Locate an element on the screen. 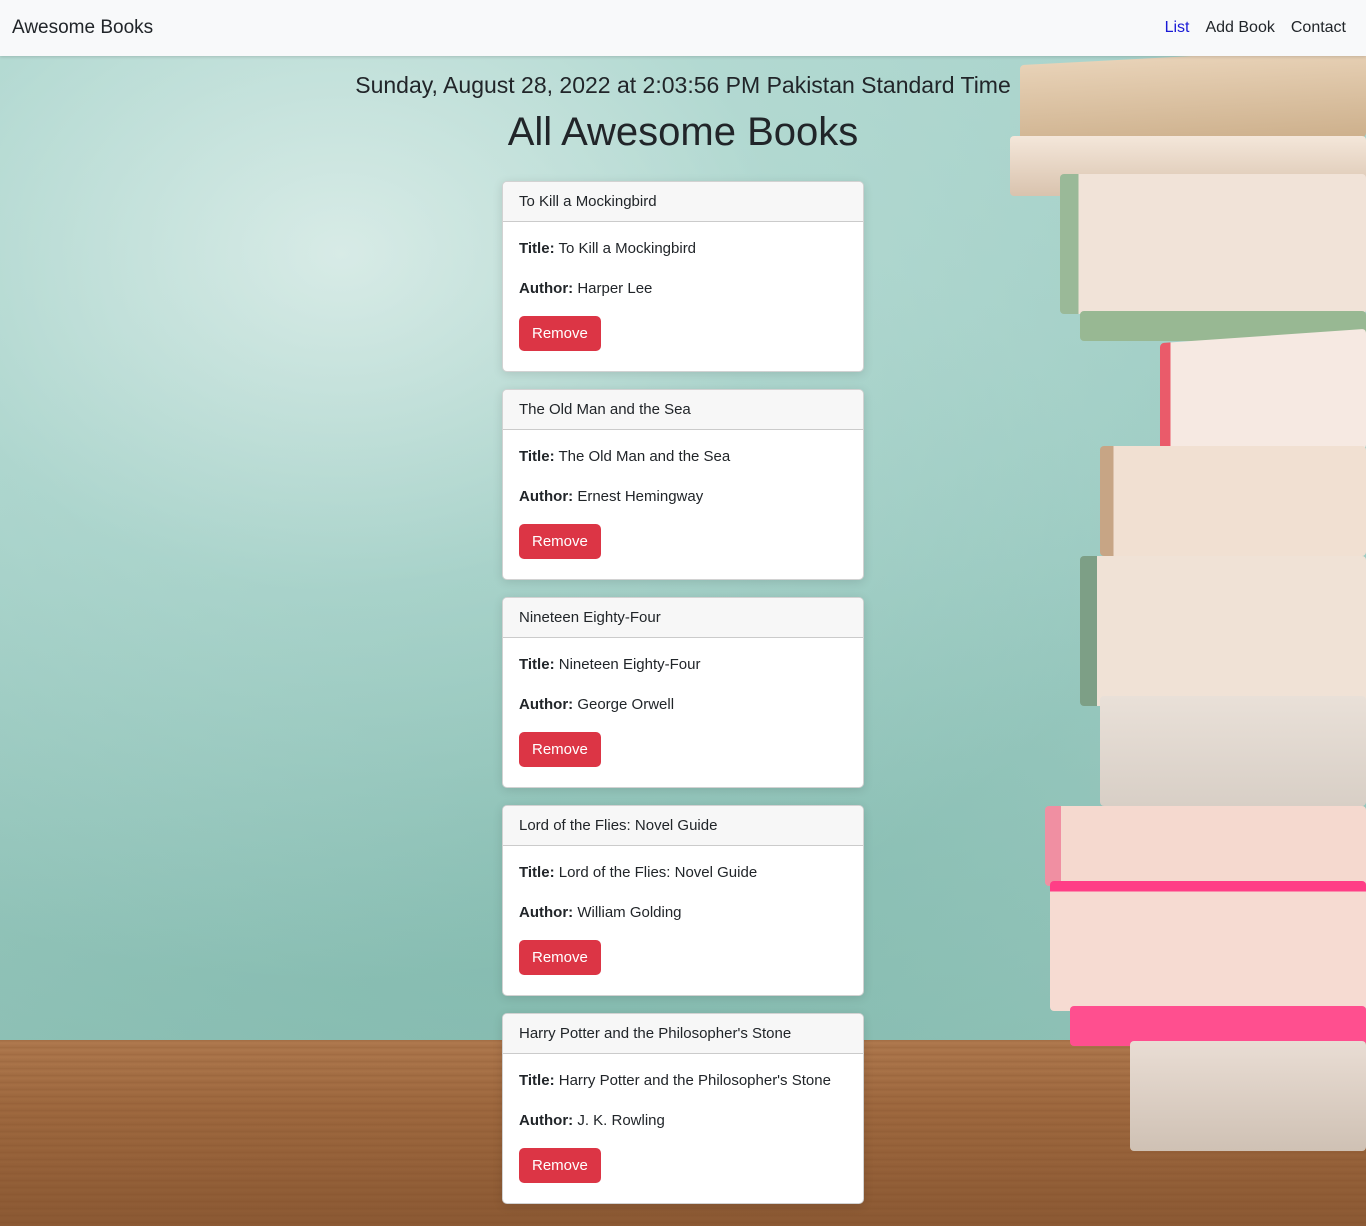 Image resolution: width=1366 pixels, height=1226 pixels. book-card: Nineteen Eighty-Four Title is located at coordinates (683, 692).